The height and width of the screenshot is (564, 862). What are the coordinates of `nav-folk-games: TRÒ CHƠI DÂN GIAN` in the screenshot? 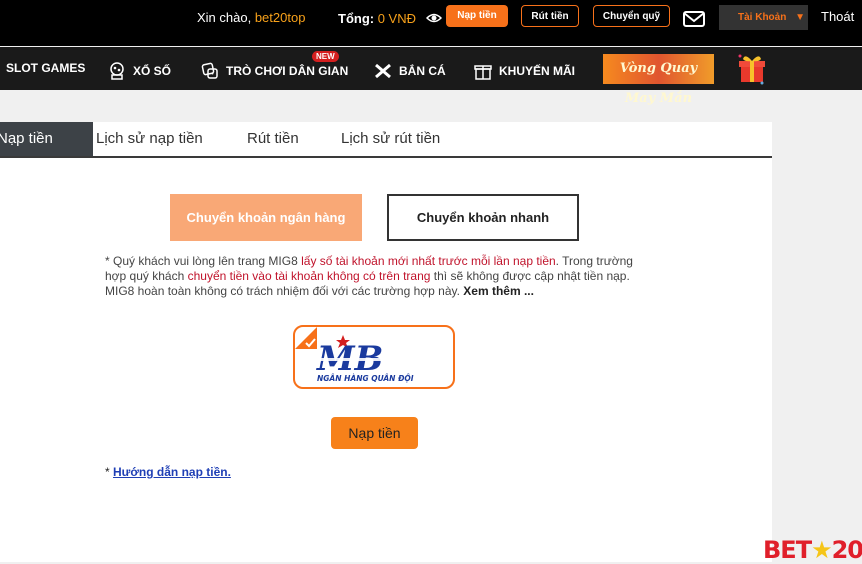 It's located at (274, 71).